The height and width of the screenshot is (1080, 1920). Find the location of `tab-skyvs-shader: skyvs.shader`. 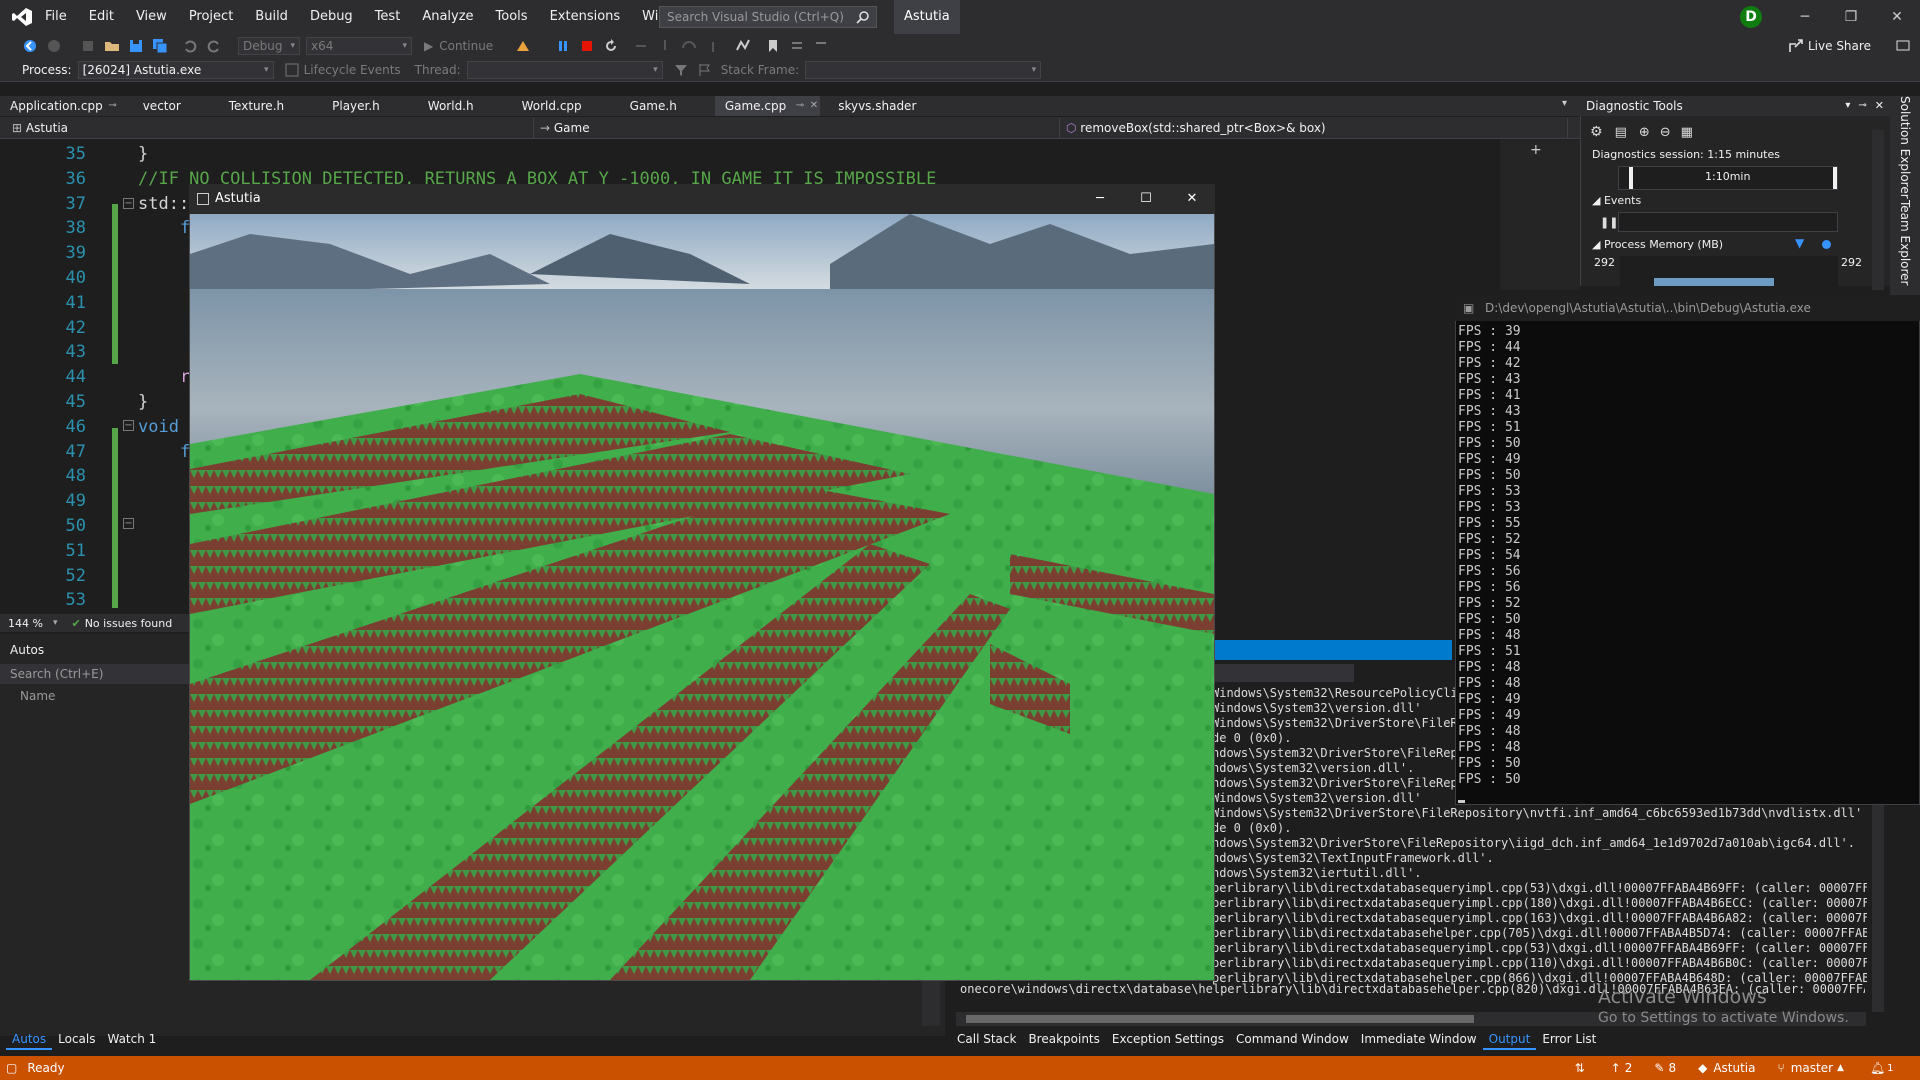

tab-skyvs-shader: skyvs.shader is located at coordinates (880, 106).